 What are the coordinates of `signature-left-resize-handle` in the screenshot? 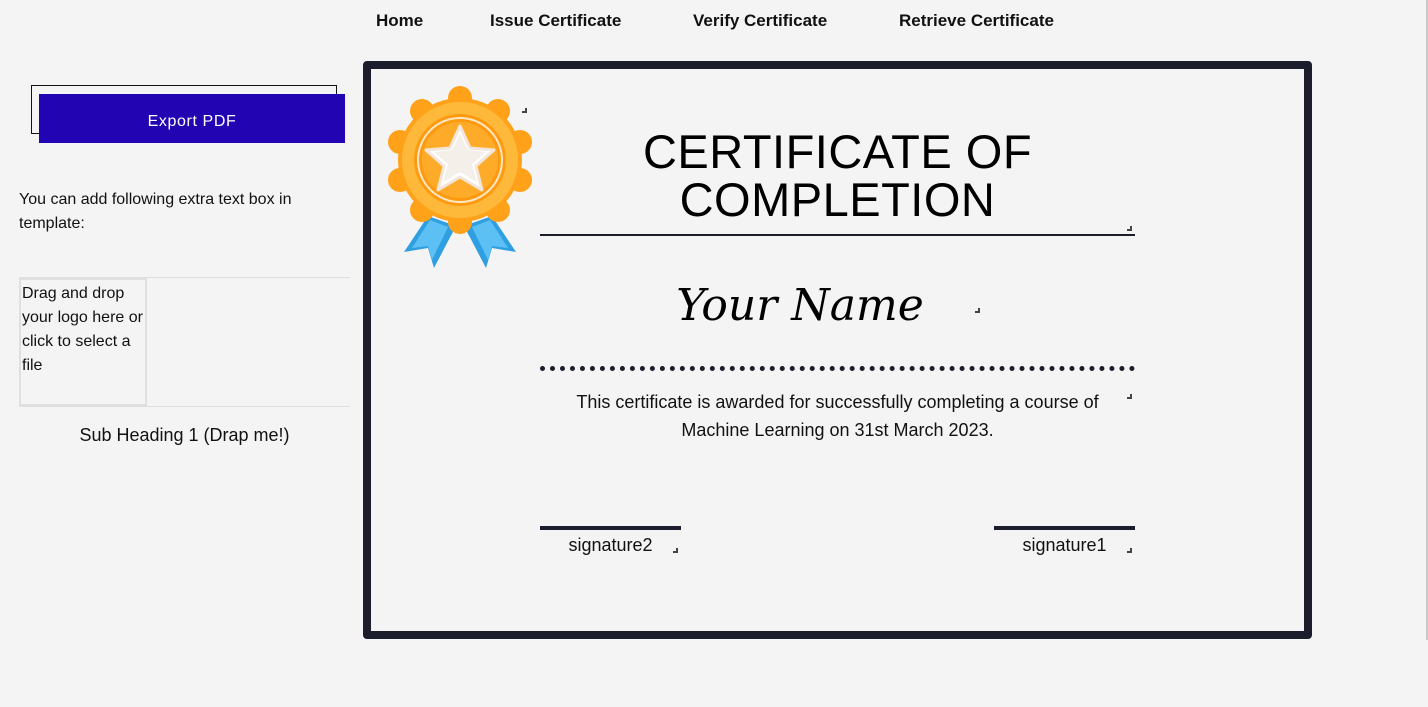 It's located at (675, 550).